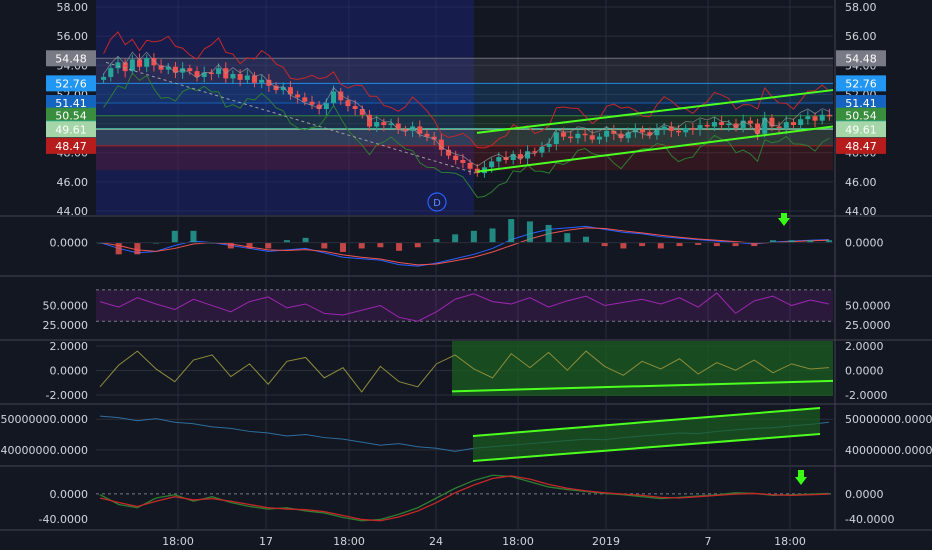  Describe the element at coordinates (861, 58) in the screenshot. I see `price-badge-right-label: 54.48` at that location.